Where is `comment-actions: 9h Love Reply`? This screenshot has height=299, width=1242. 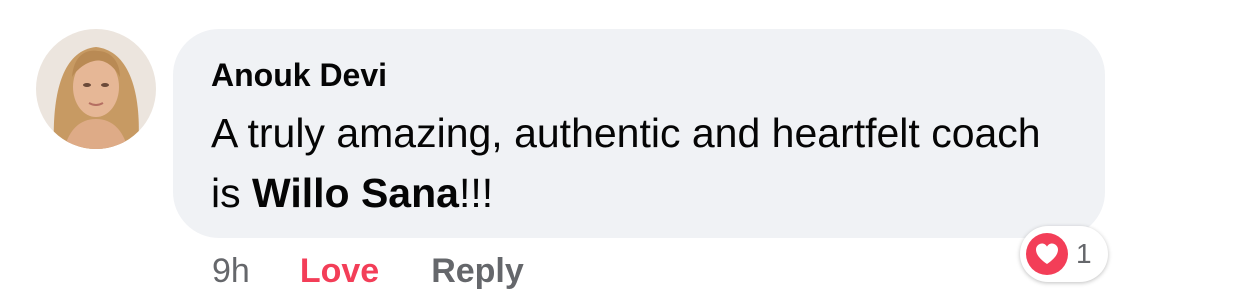
comment-actions: 9h Love Reply is located at coordinates (368, 271).